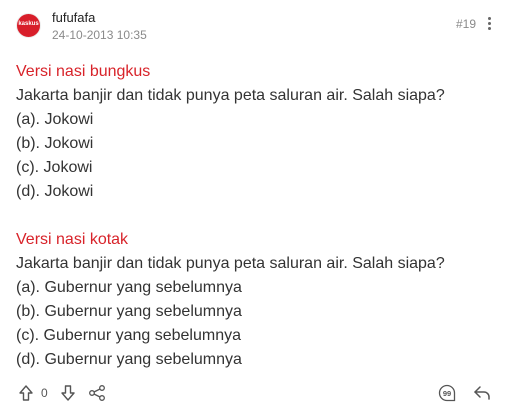  Describe the element at coordinates (55, 143) in the screenshot. I see `answer-option: (b). Jokowi` at that location.